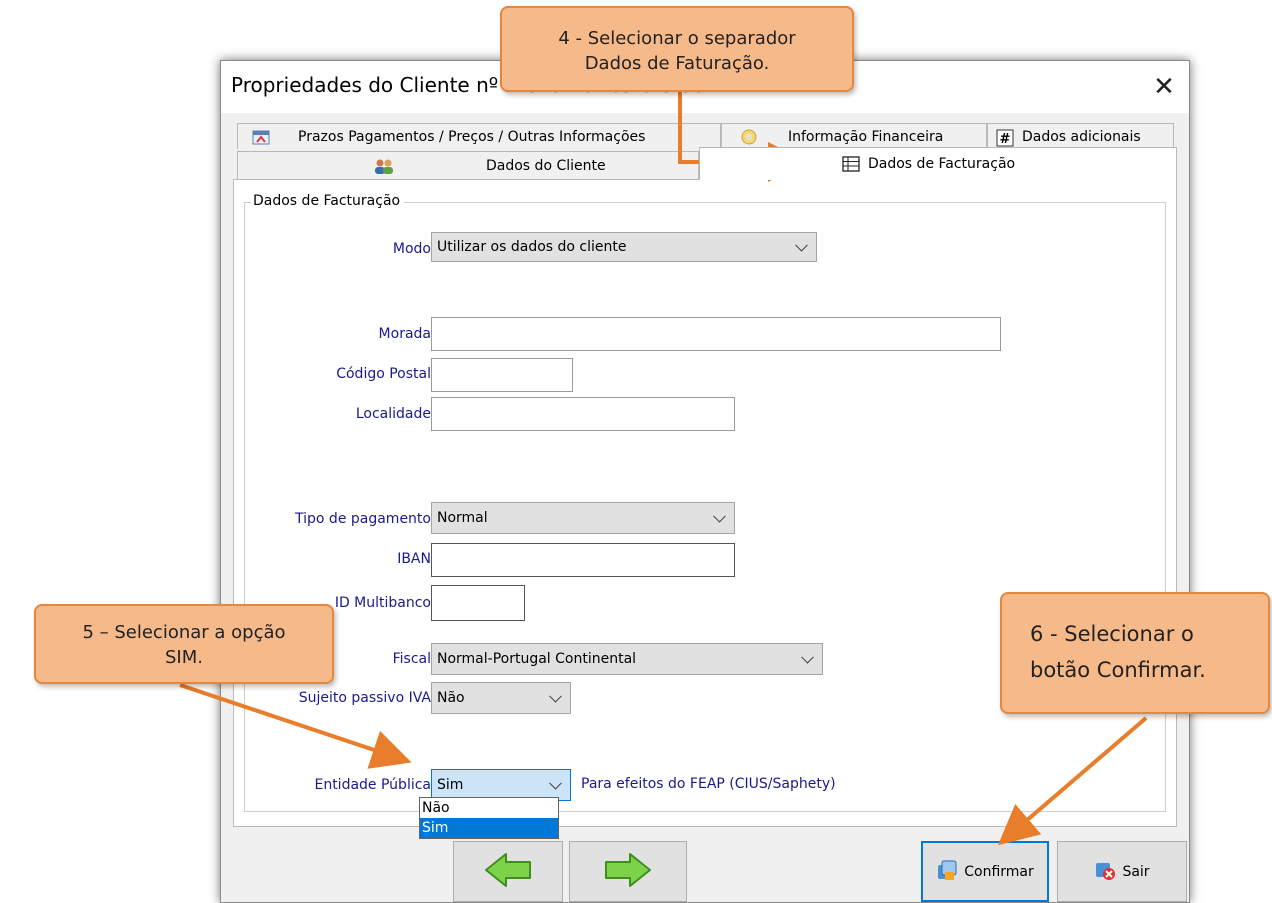 The image size is (1272, 903). What do you see at coordinates (184, 657) in the screenshot?
I see `callout-step5-line2: SIM.` at bounding box center [184, 657].